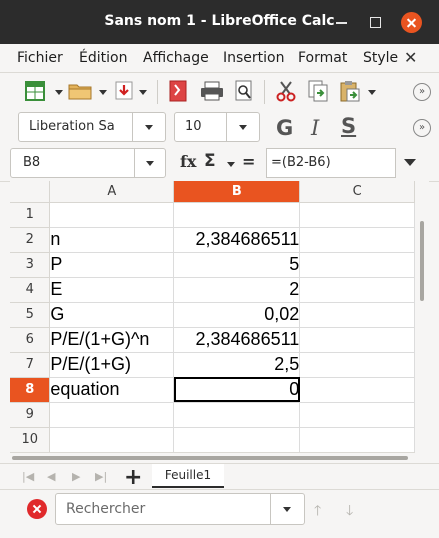  What do you see at coordinates (217, 127) in the screenshot?
I see `font-size-box: 10` at bounding box center [217, 127].